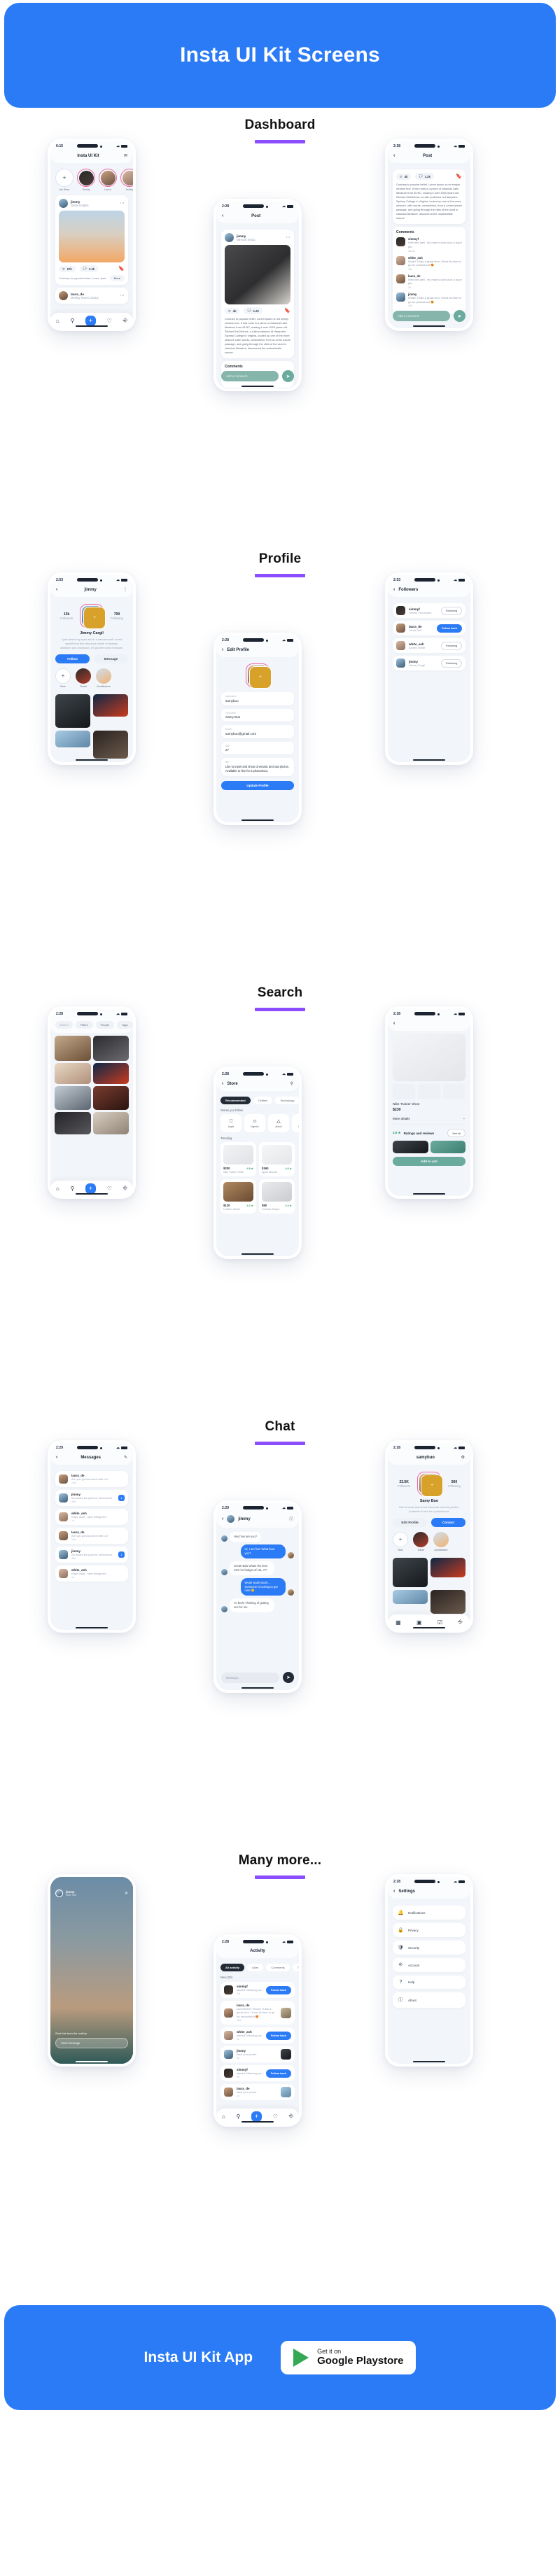 This screenshot has width=560, height=2576. I want to click on email-field: Email samybuo@gmail.com, so click(257, 731).